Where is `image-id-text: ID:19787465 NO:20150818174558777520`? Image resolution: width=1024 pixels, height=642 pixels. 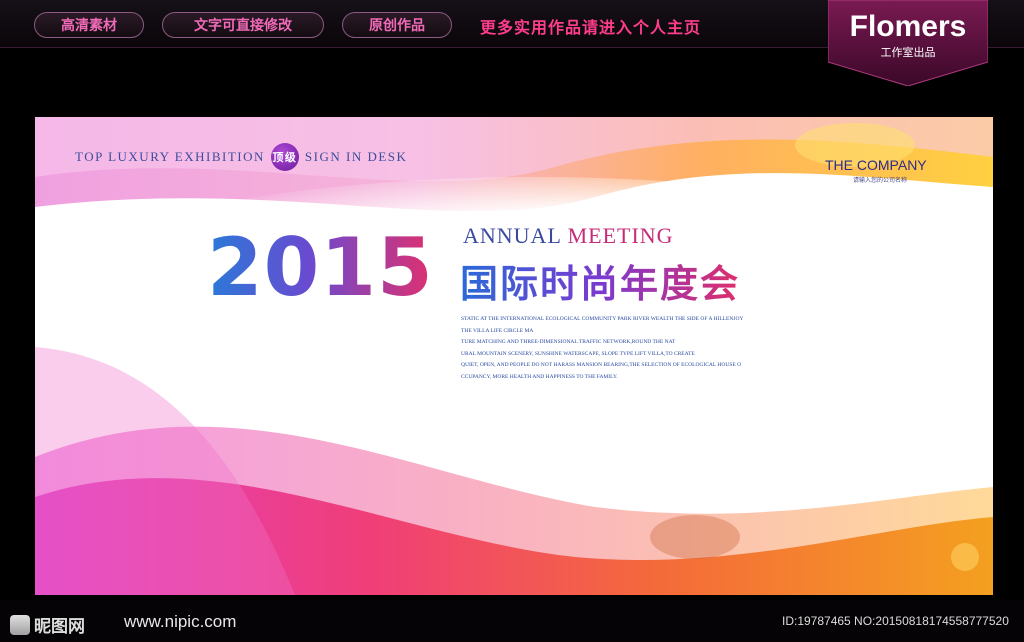
image-id-text: ID:19787465 NO:20150818174558777520 is located at coordinates (895, 621).